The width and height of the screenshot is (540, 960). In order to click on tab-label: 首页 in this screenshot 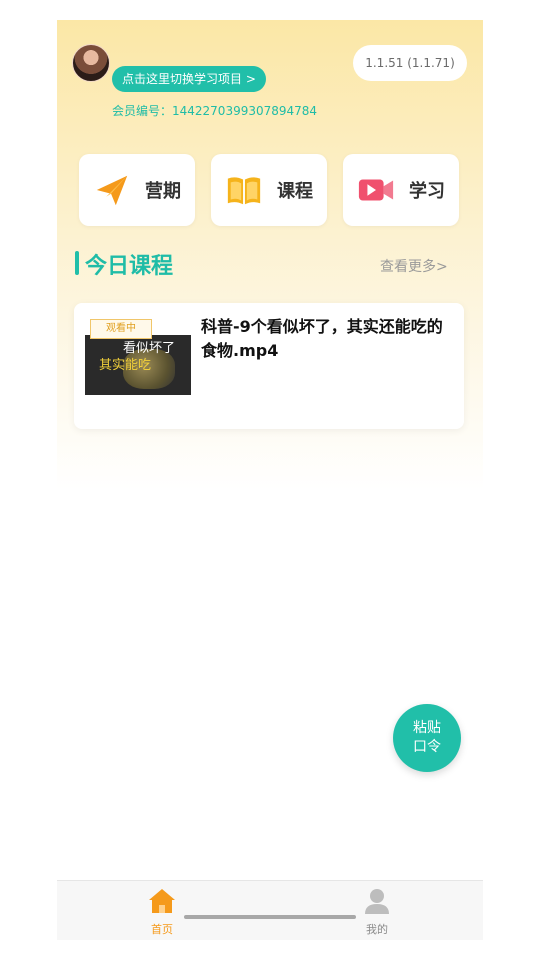, I will do `click(162, 929)`.